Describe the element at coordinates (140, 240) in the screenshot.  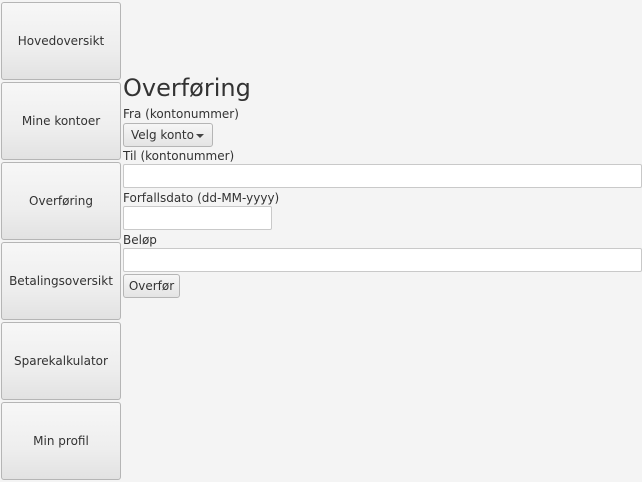
I see `amount-label: Beløp` at that location.